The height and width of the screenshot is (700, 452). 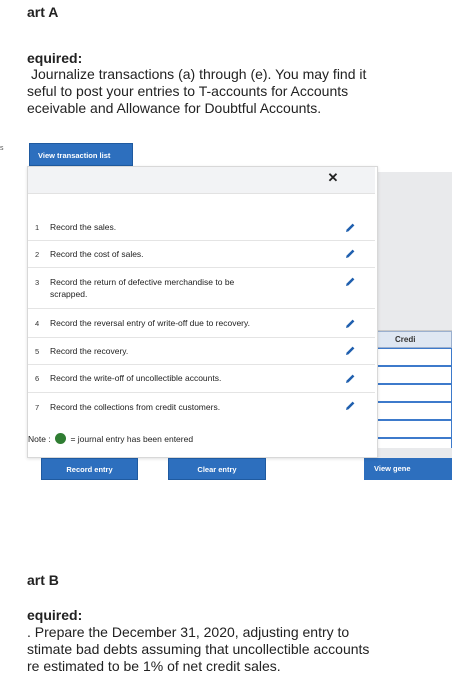 I want to click on credit-column-header: Credi, so click(x=414, y=339).